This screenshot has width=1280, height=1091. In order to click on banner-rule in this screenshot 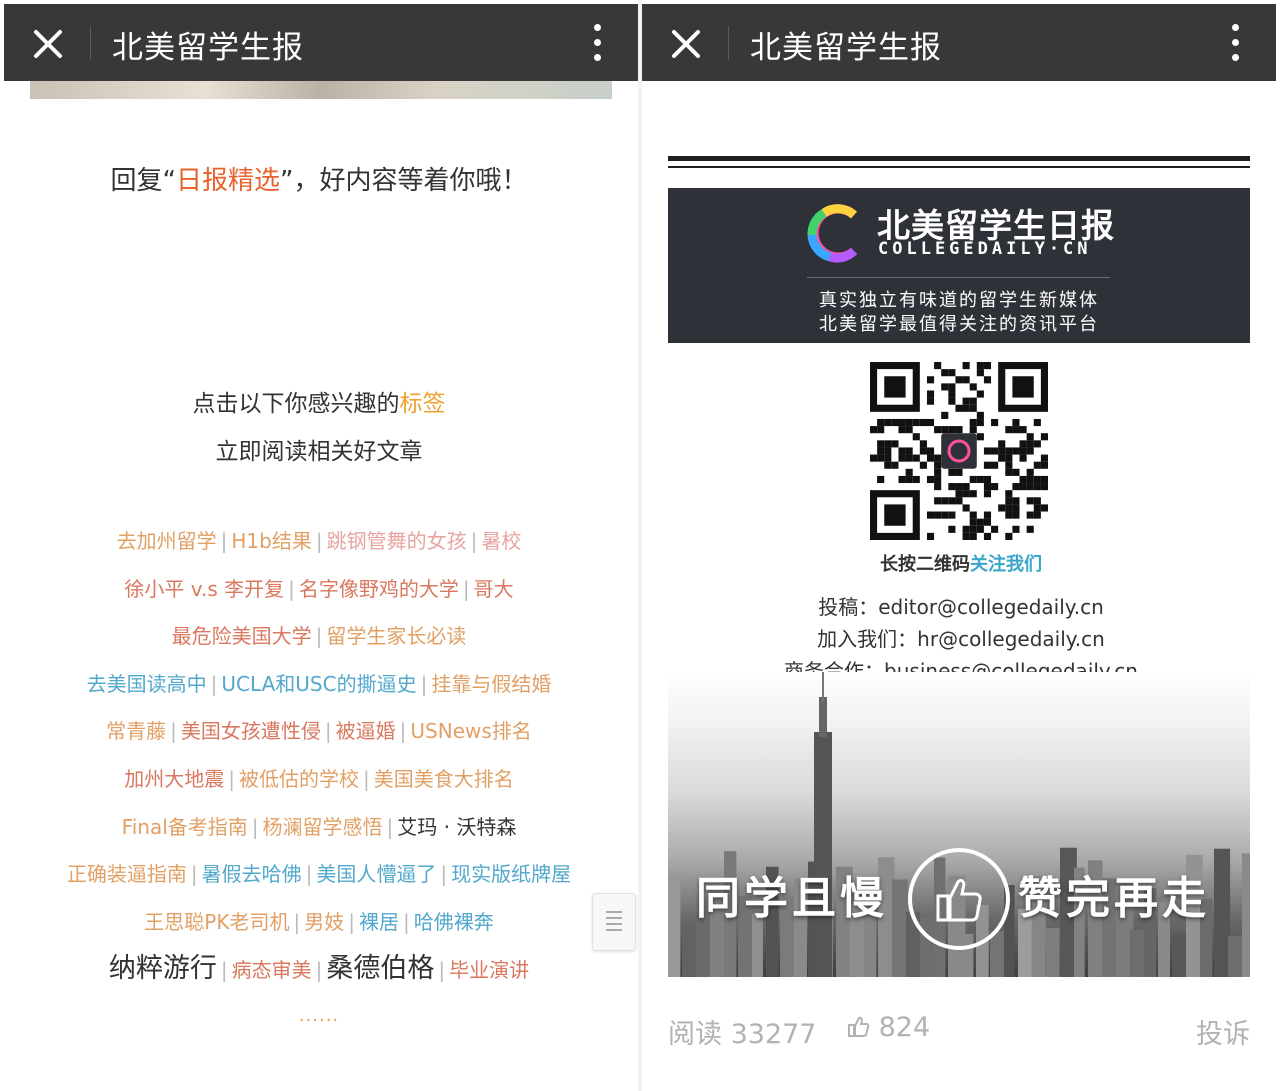, I will do `click(958, 277)`.